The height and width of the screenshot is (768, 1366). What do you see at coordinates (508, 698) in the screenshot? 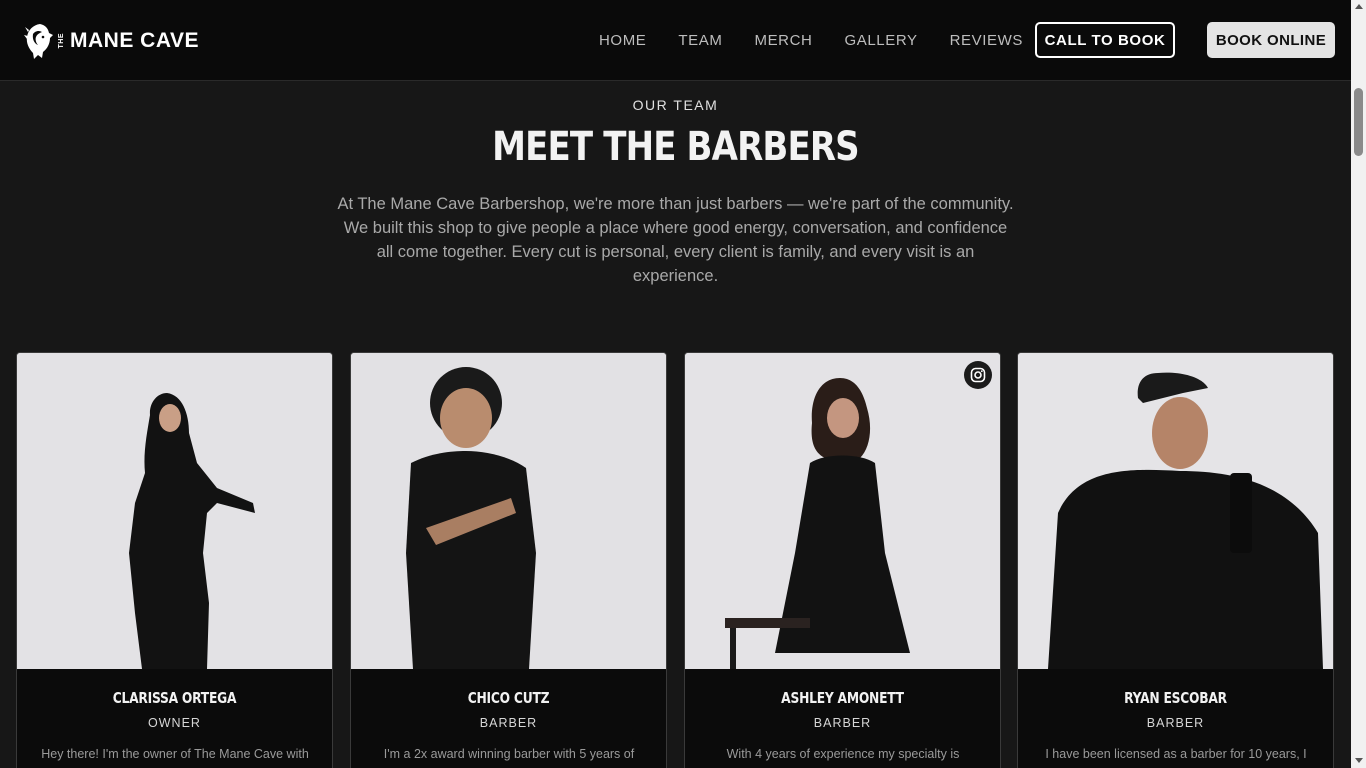
I see `barber-name: CHICO CUTZ` at bounding box center [508, 698].